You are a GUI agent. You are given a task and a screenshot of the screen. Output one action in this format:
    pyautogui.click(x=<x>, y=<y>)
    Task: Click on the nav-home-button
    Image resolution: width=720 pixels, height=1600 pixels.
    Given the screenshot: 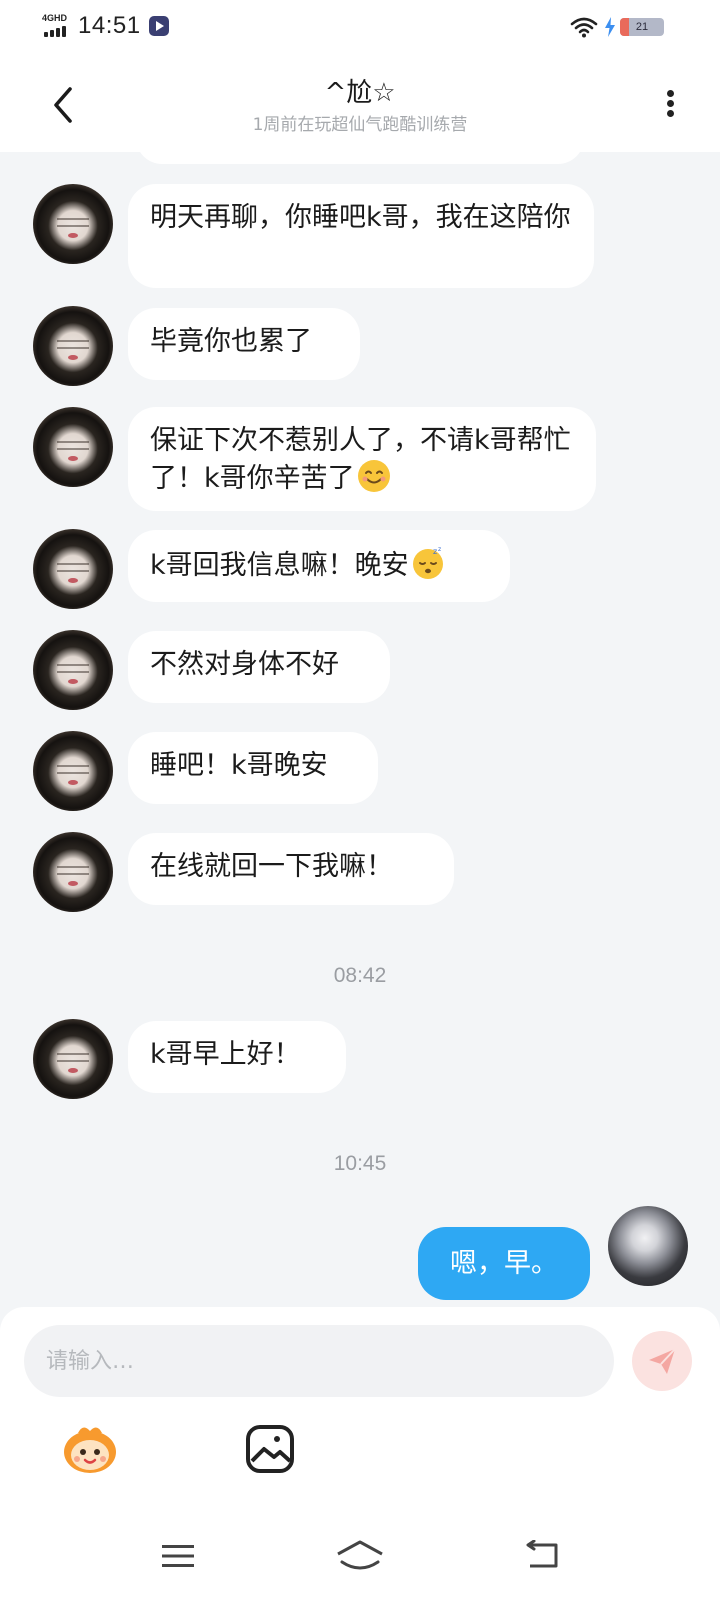 What is the action you would take?
    pyautogui.click(x=360, y=1556)
    